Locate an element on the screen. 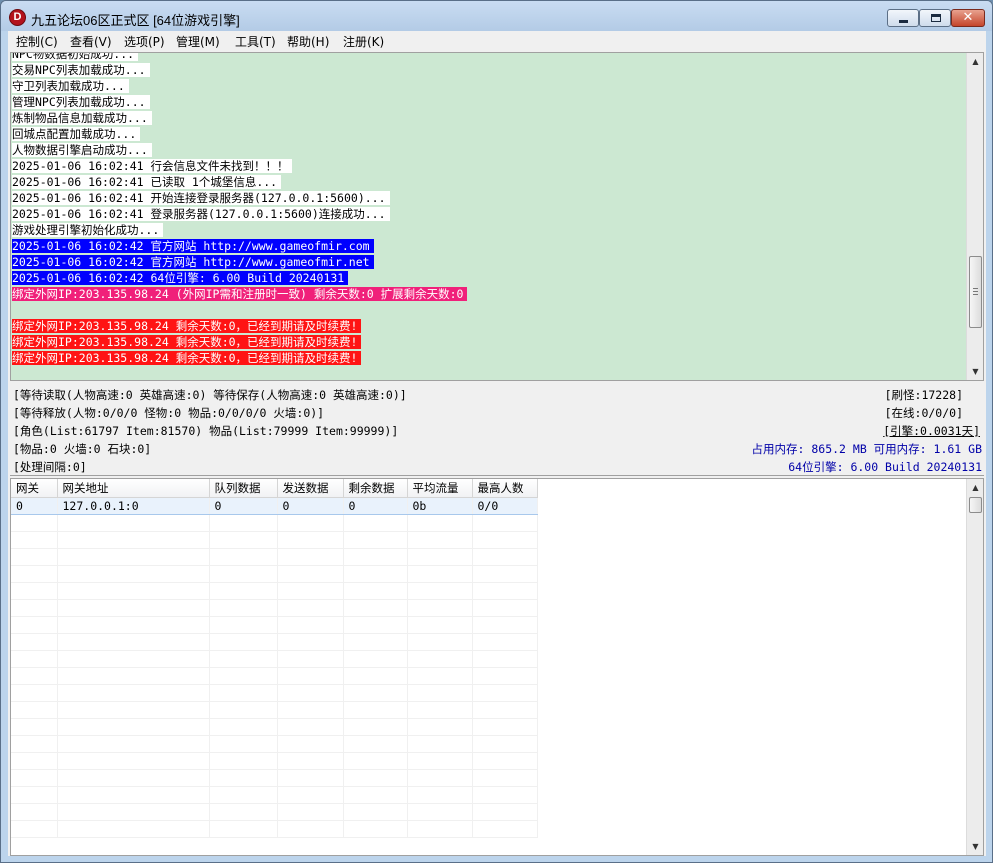  status-engine-version: 64位引擎: 6.00 Build 20240131 is located at coordinates (885, 467).